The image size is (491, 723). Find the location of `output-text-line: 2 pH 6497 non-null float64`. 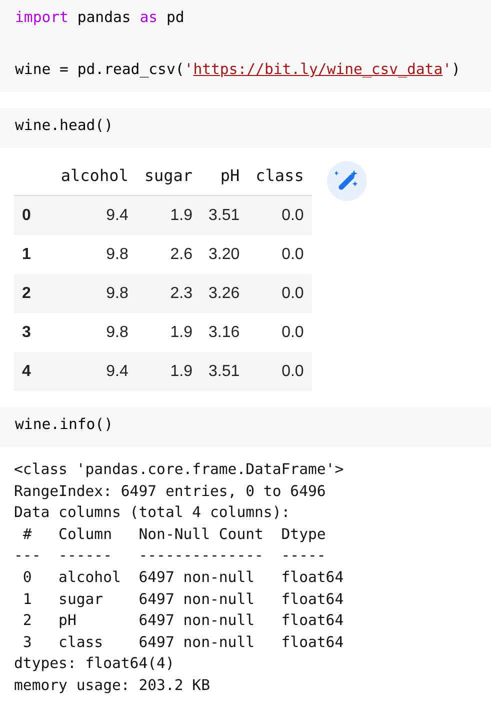

output-text-line: 2 pH 6497 non-null float64 is located at coordinates (183, 621).